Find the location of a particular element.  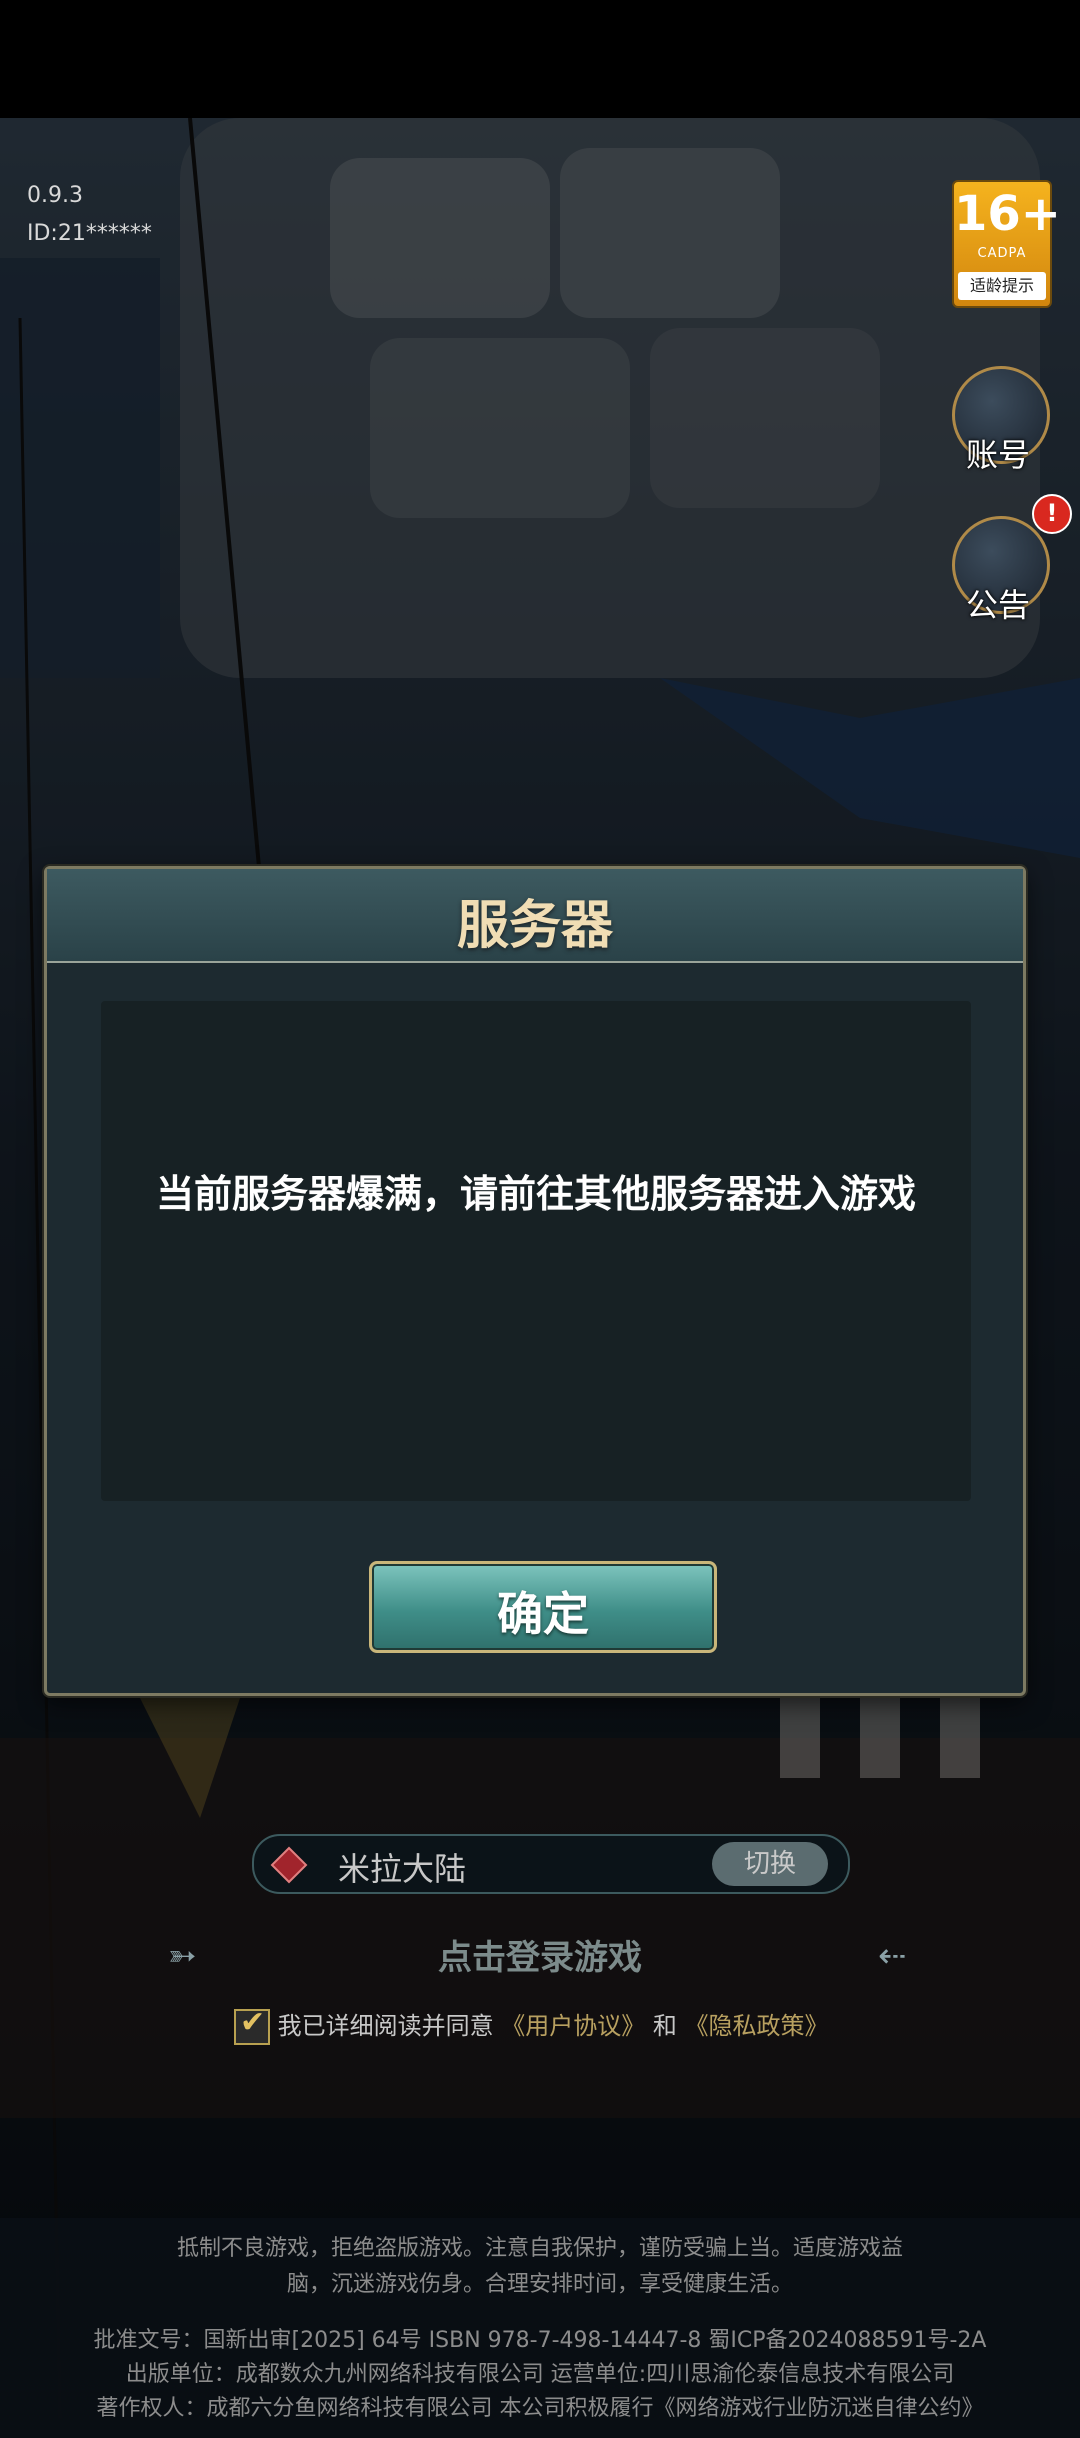

age-tip: 适龄提示 is located at coordinates (1002, 286).